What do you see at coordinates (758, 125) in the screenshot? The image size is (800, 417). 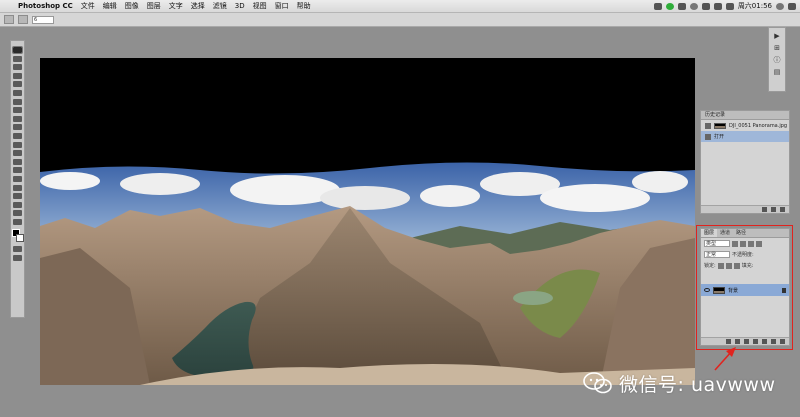 I see `history-snapshot-label: DJI_0051 Panorama.jpg` at bounding box center [758, 125].